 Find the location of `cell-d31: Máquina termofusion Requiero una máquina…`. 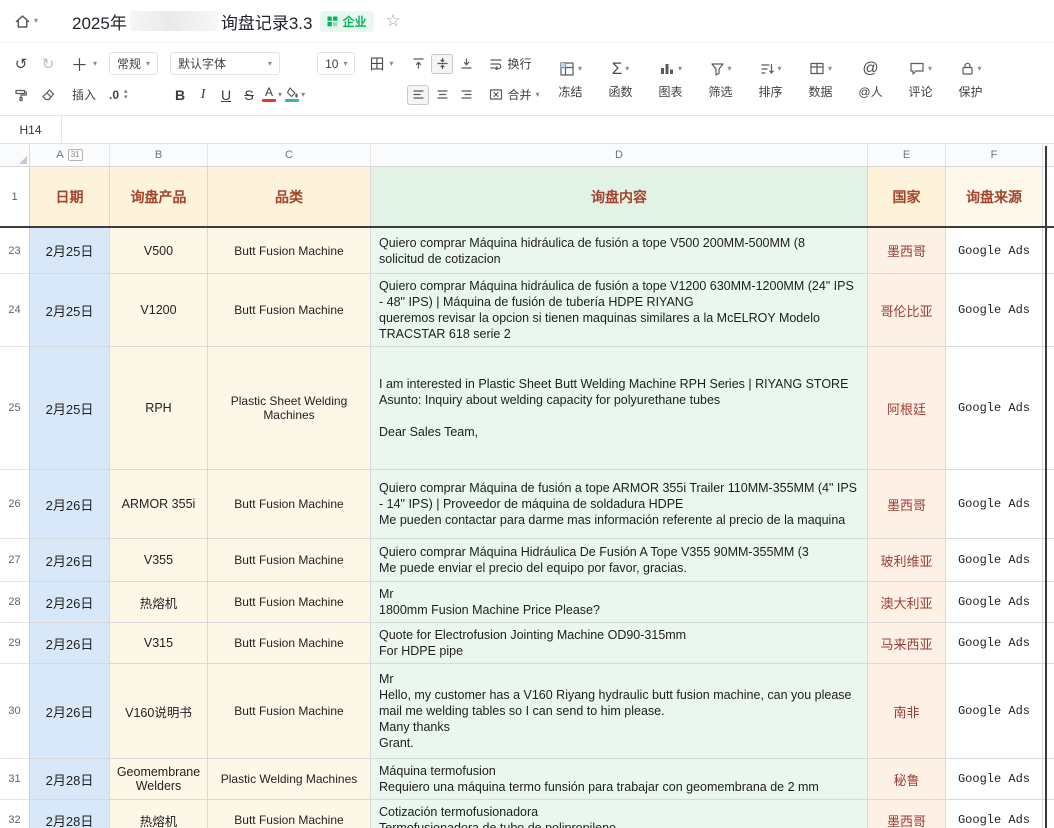

cell-d31: Máquina termofusion Requiero una máquina… is located at coordinates (619, 779).